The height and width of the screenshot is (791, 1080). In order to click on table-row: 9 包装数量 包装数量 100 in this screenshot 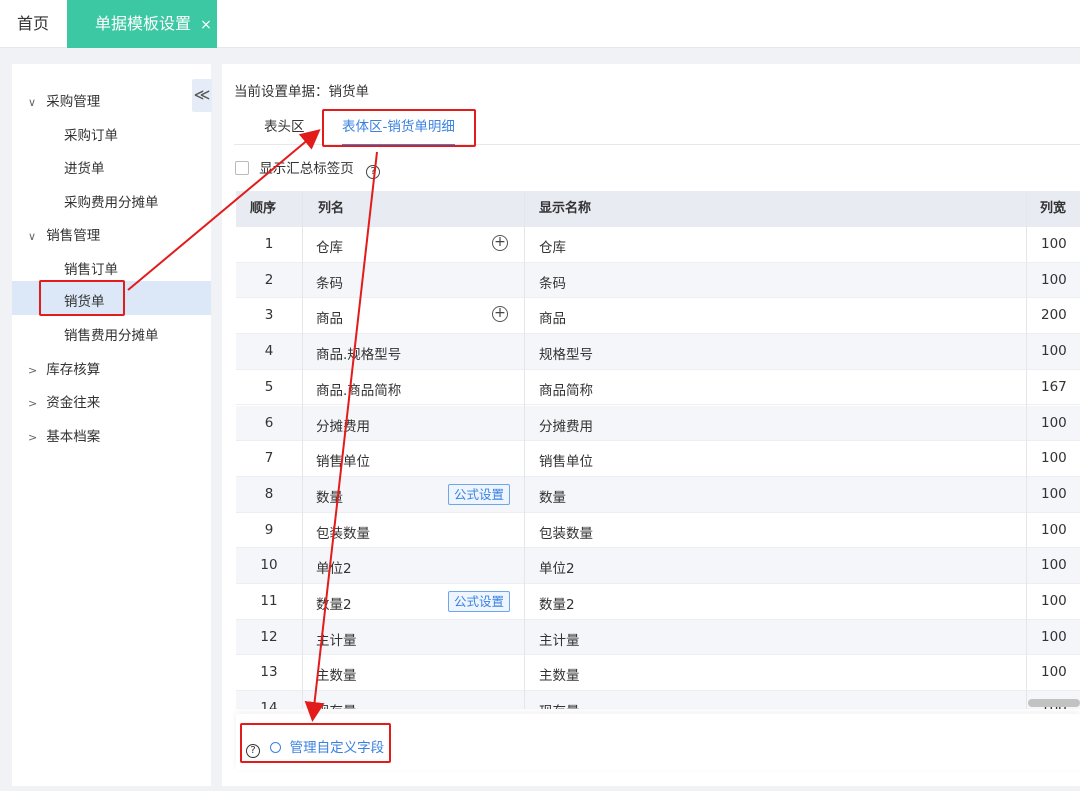, I will do `click(658, 531)`.